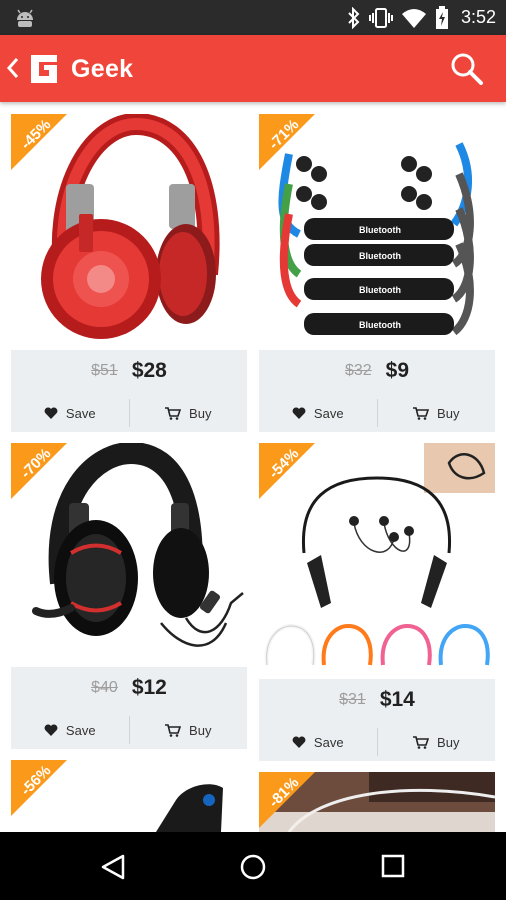  I want to click on navigation-bar, so click(253, 866).